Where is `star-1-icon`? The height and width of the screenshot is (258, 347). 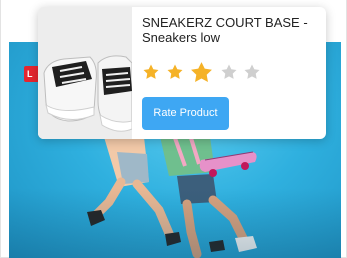
star-1-icon is located at coordinates (151, 72).